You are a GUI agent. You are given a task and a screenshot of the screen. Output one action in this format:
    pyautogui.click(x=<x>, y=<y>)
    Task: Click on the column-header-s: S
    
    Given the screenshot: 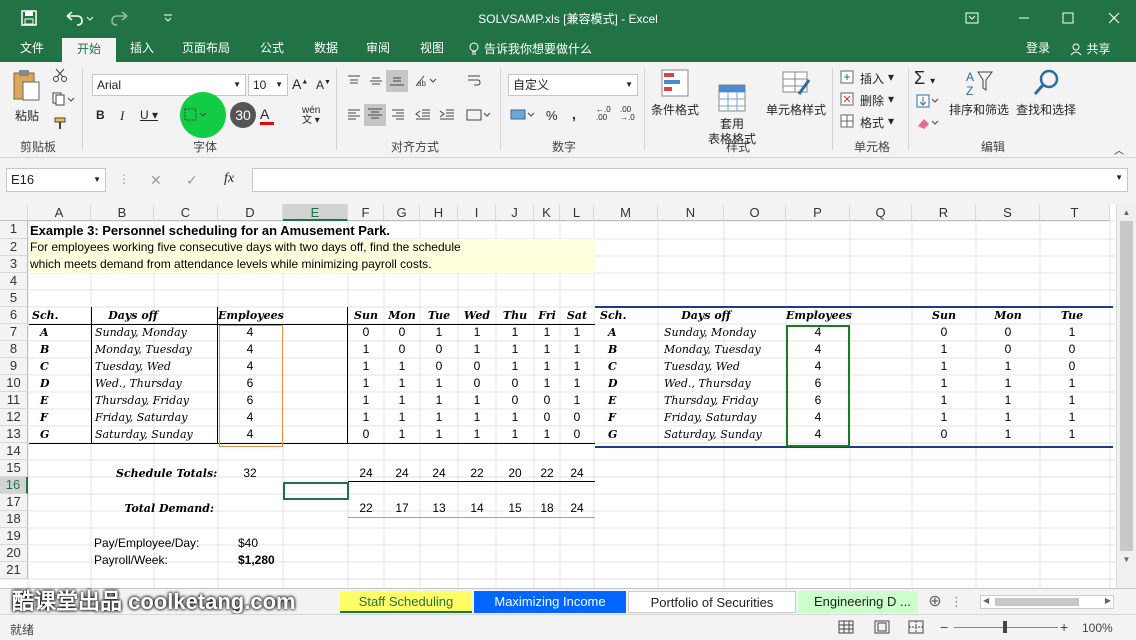 What is the action you would take?
    pyautogui.click(x=1008, y=212)
    